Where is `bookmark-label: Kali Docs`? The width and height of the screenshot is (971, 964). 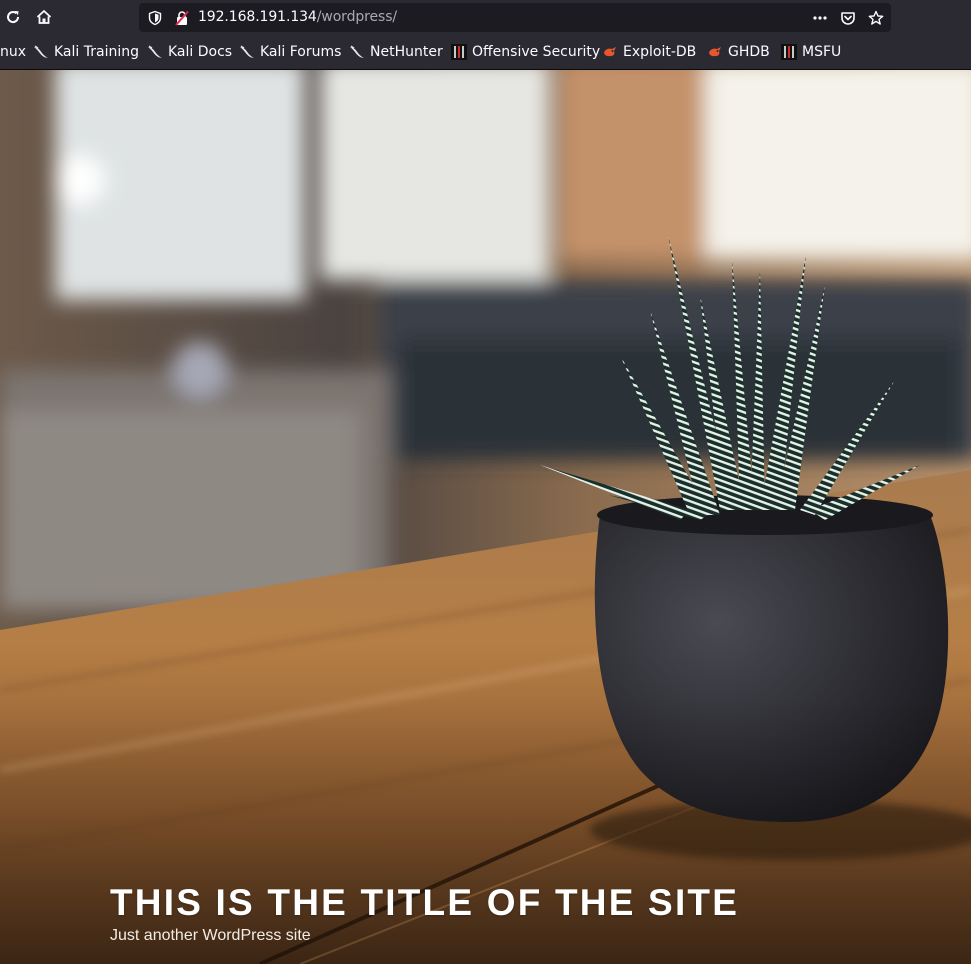 bookmark-label: Kali Docs is located at coordinates (200, 52).